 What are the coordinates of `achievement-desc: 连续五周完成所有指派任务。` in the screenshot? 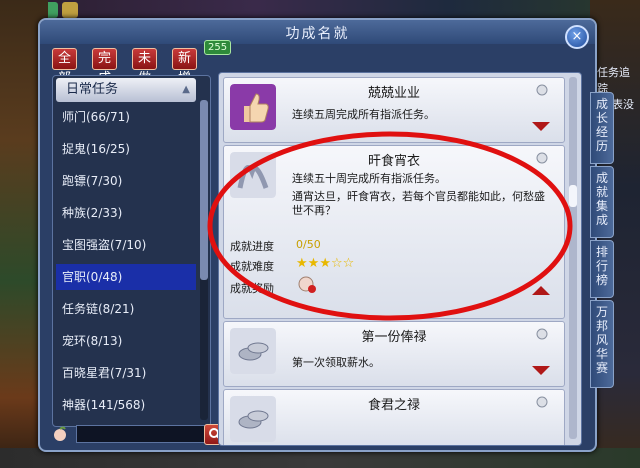 It's located at (363, 114).